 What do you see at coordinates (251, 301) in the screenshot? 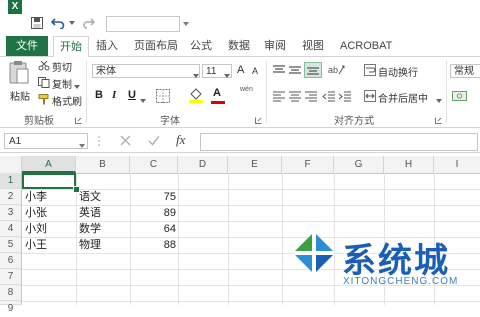
I see `gridline` at bounding box center [251, 301].